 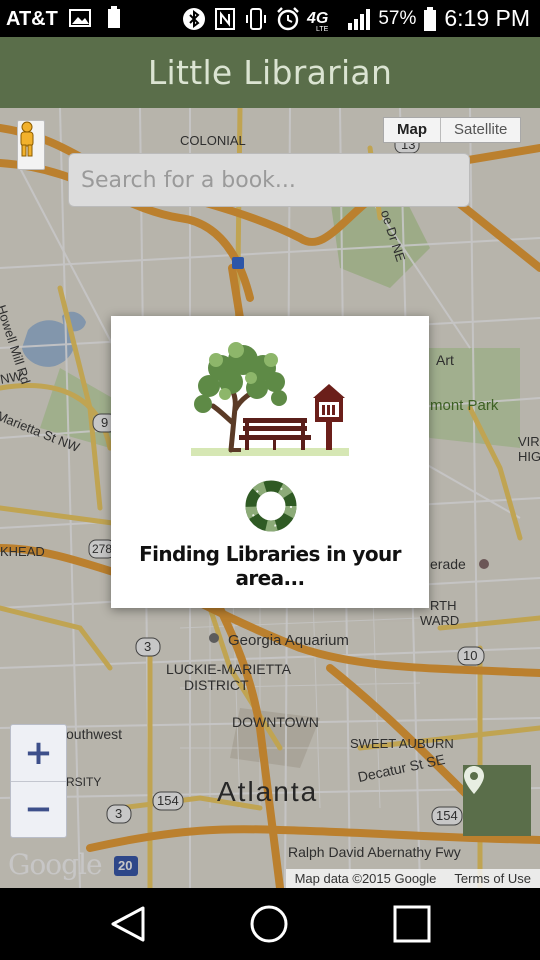 What do you see at coordinates (430, 18) in the screenshot?
I see `battery-icon` at bounding box center [430, 18].